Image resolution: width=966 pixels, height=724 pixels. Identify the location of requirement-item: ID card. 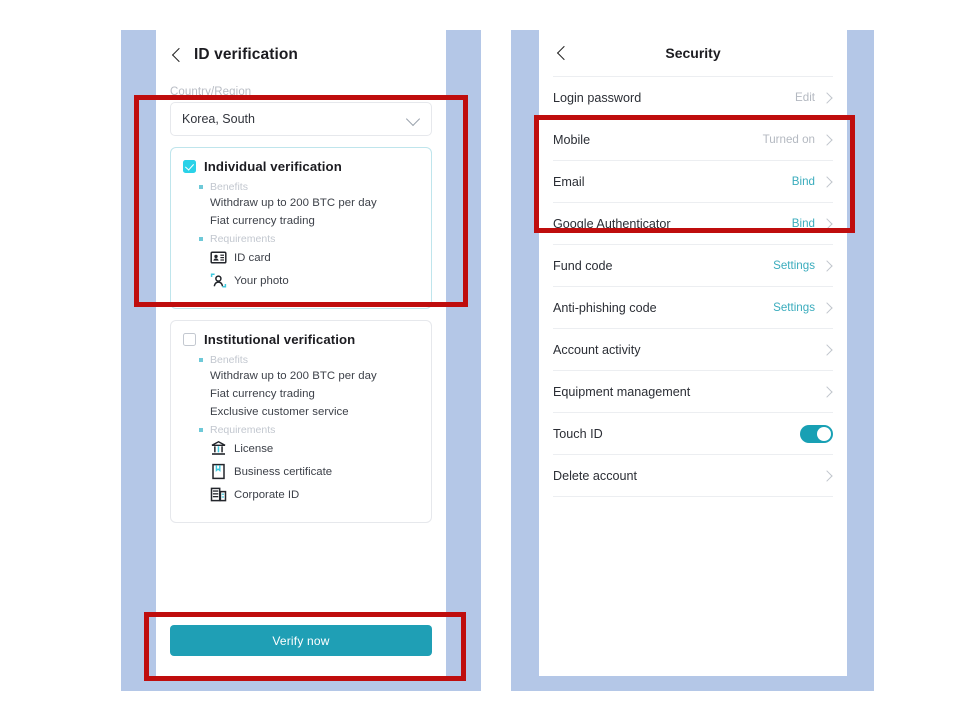
(314, 257).